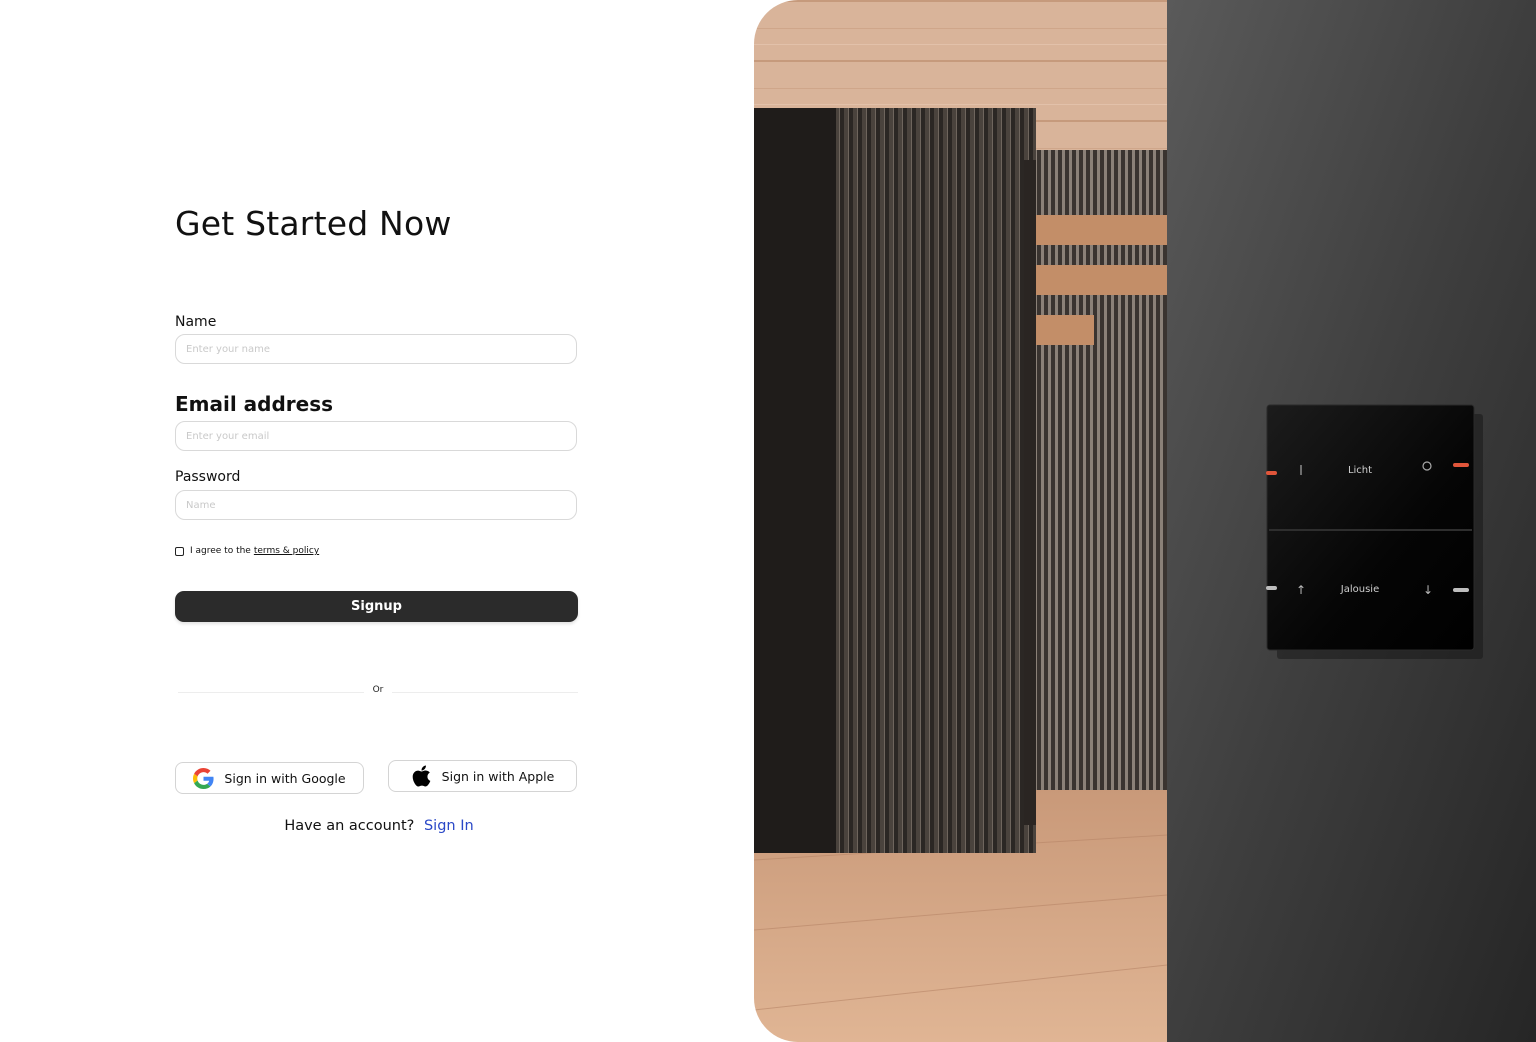 The image size is (1536, 1042). I want to click on google-signin-label: Sign in with Google, so click(285, 778).